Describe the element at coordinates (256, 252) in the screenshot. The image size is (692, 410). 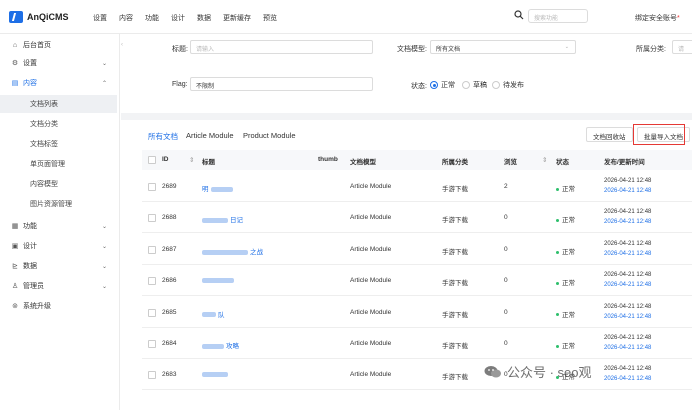
I see `row-title-text: 之战` at that location.